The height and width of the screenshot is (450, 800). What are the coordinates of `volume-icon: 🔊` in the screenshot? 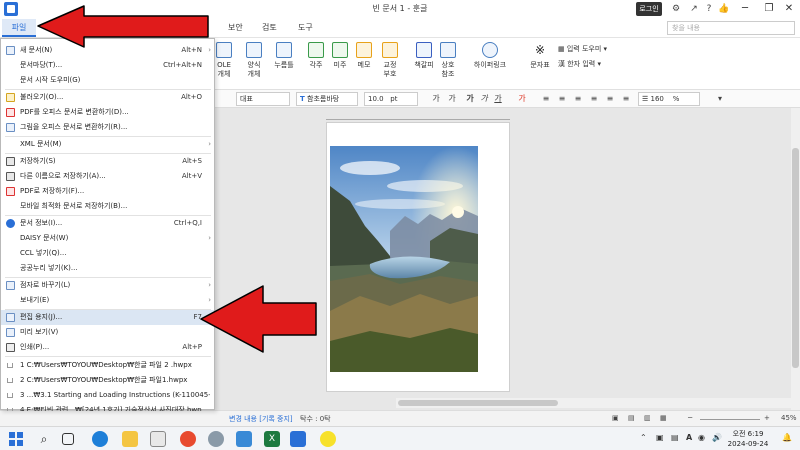 It's located at (717, 437).